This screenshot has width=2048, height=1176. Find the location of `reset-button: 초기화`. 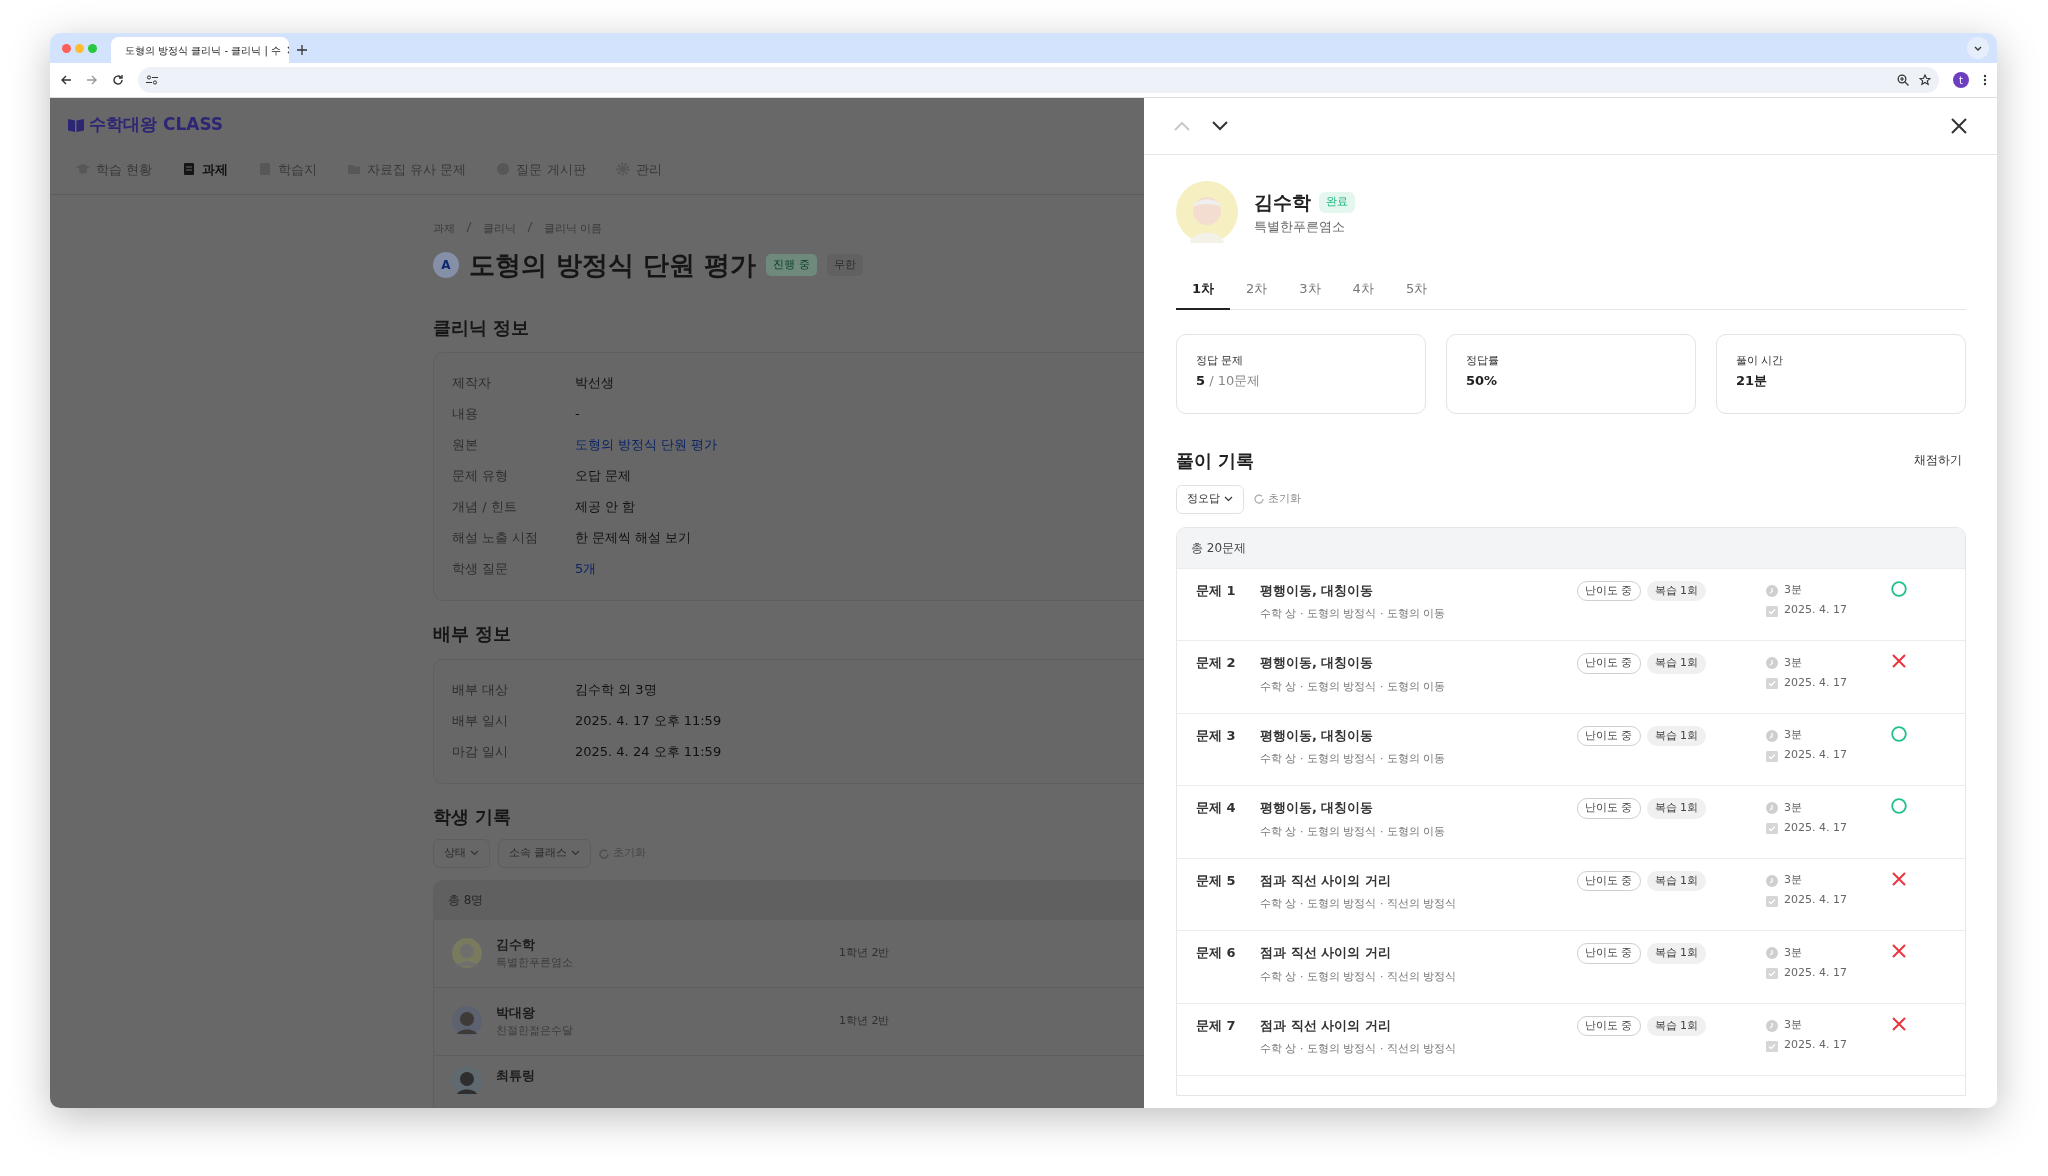

reset-button: 초기화 is located at coordinates (1277, 499).